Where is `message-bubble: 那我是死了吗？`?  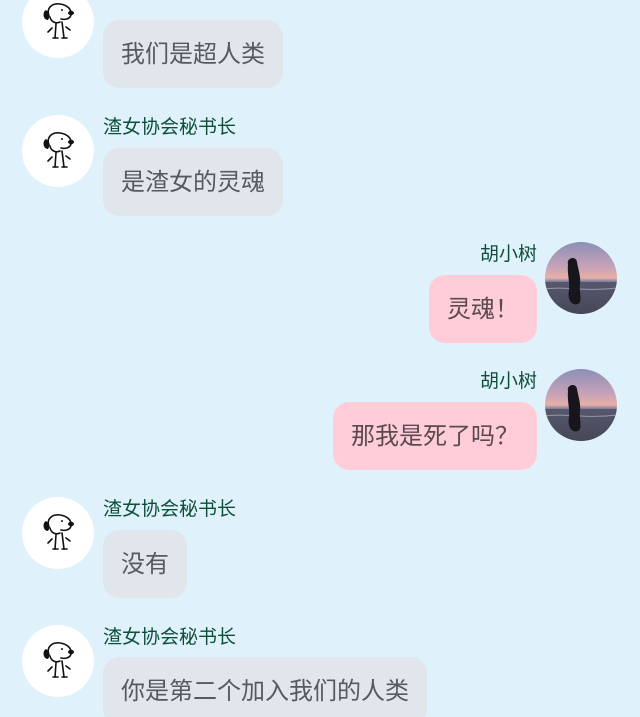 message-bubble: 那我是死了吗？ is located at coordinates (435, 436).